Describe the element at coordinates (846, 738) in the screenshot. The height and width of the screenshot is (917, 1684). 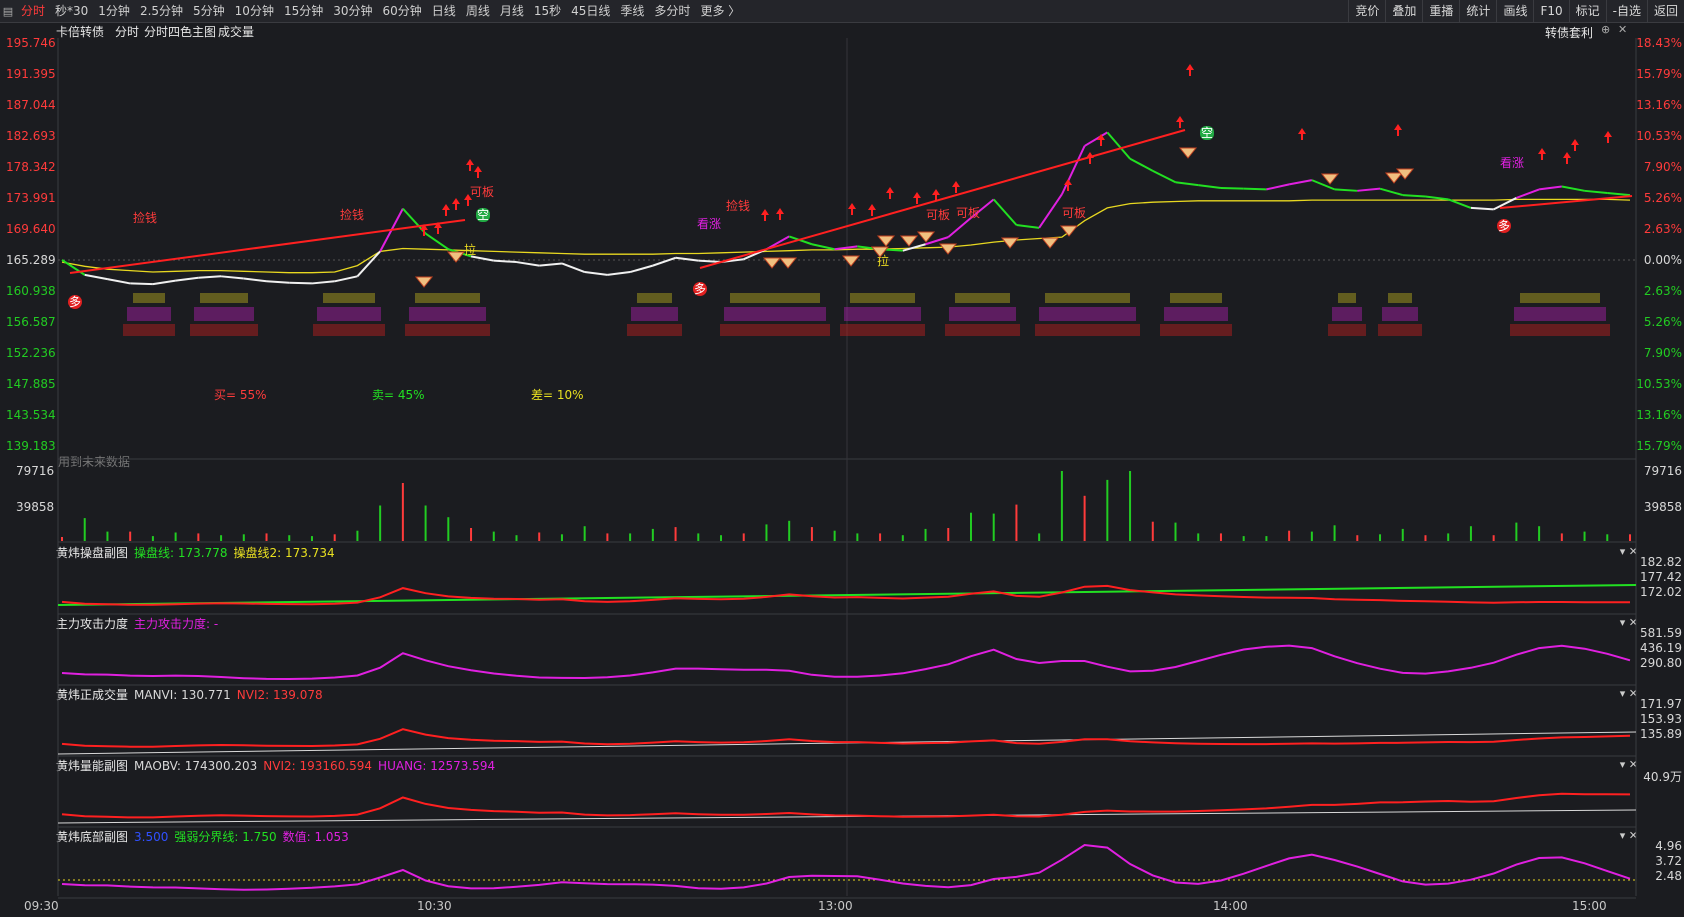
I see `nvi2-line` at that location.